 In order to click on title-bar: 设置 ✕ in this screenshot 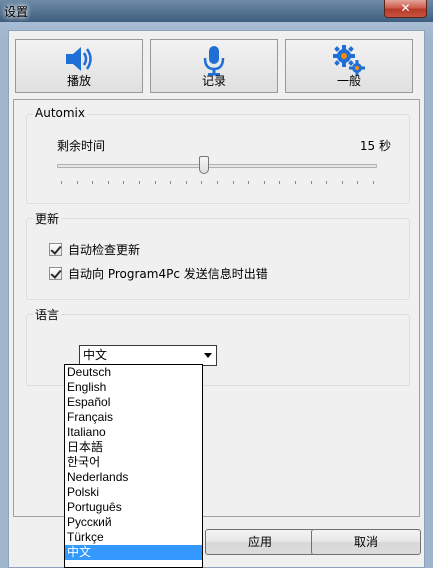, I will do `click(216, 11)`.